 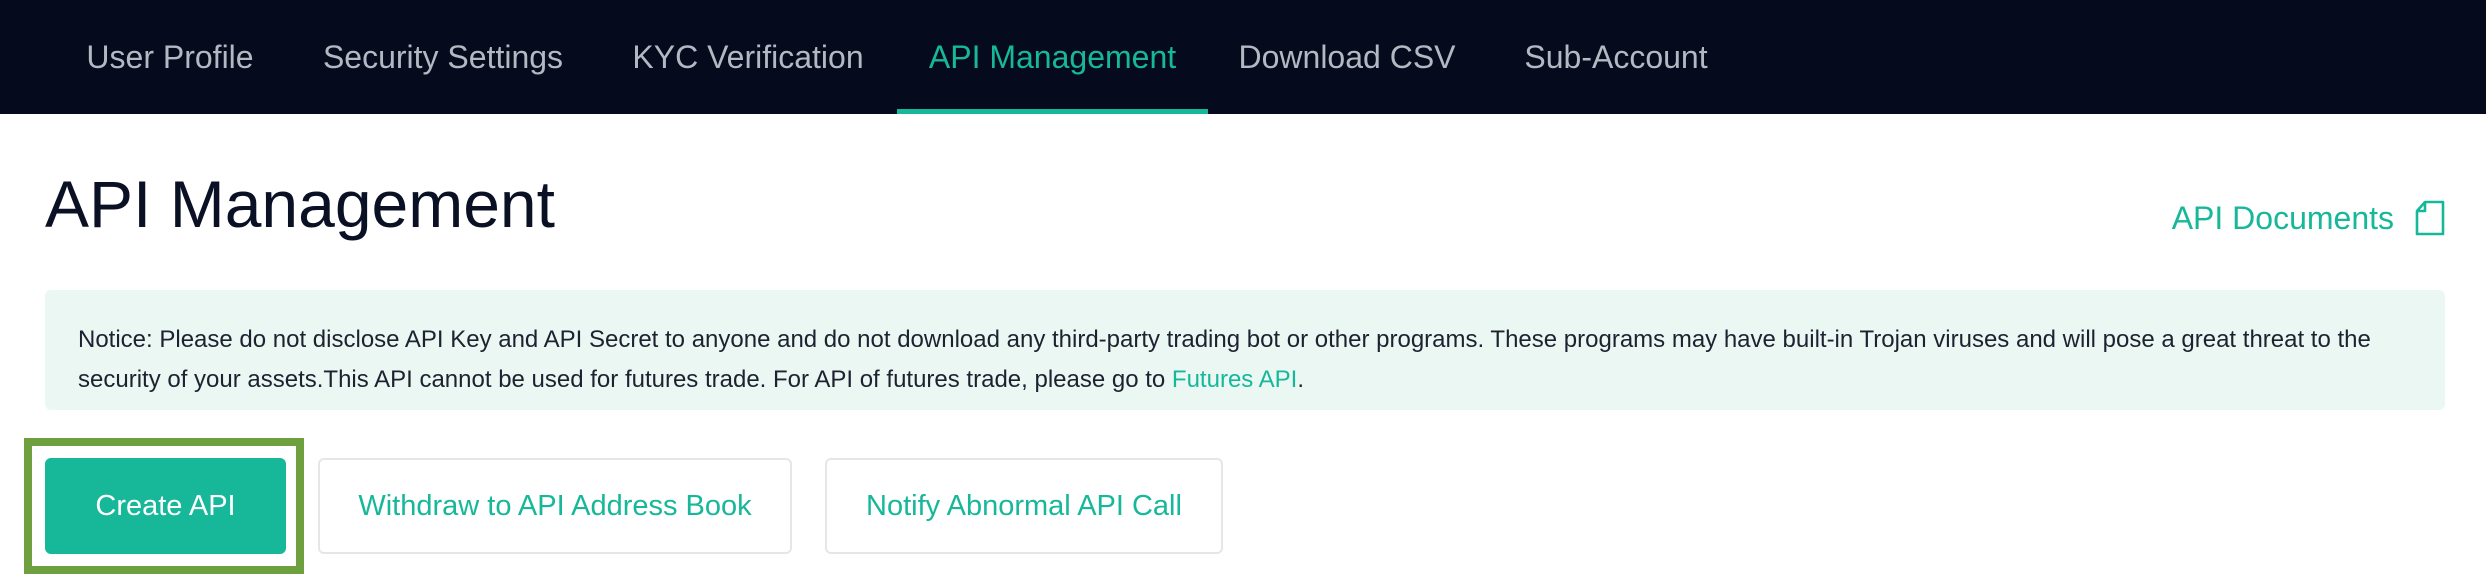 What do you see at coordinates (1052, 111) in the screenshot?
I see `active-tab-indicator` at bounding box center [1052, 111].